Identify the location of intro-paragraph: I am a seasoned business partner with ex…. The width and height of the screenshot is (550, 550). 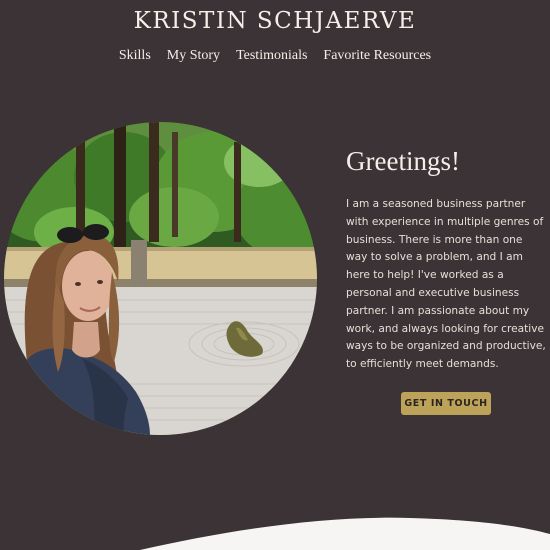
(446, 284).